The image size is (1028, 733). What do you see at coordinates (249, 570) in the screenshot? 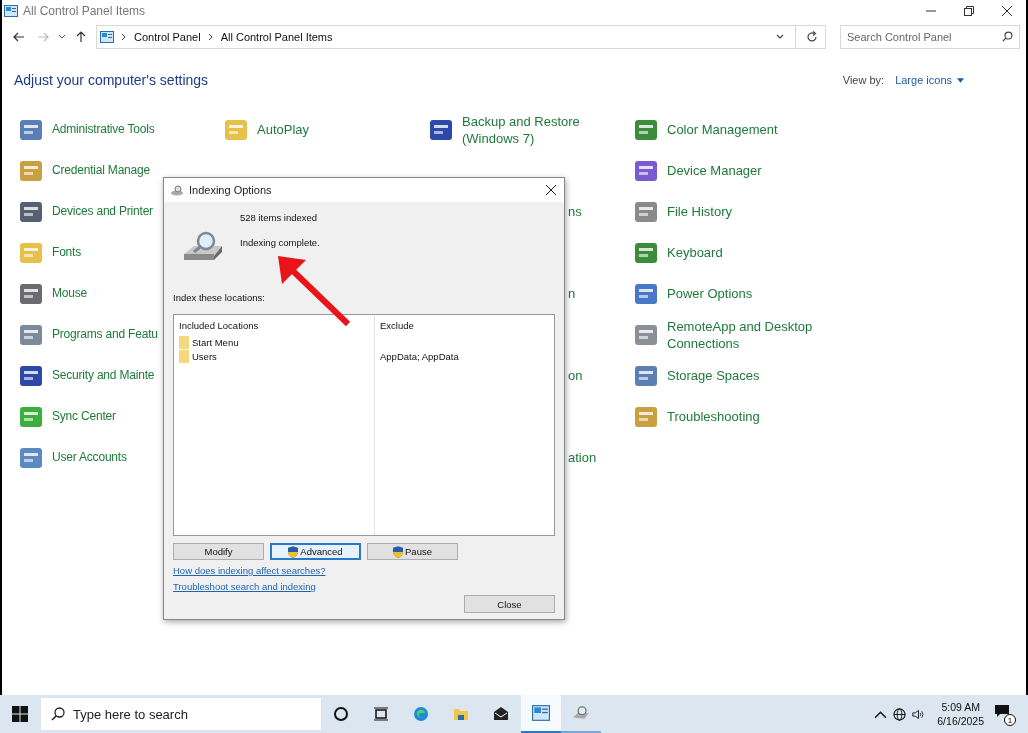
I see `help-link: How does indexing affect searches?` at bounding box center [249, 570].